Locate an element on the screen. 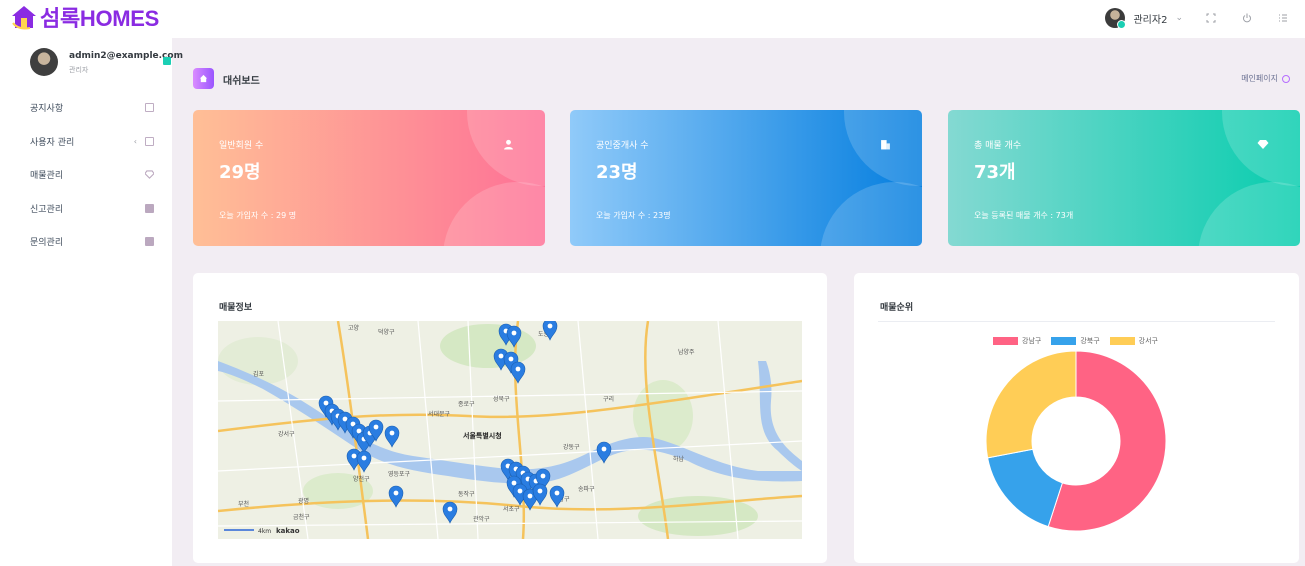 The height and width of the screenshot is (566, 1305). chevron-left-icon: ‹ is located at coordinates (135, 141).